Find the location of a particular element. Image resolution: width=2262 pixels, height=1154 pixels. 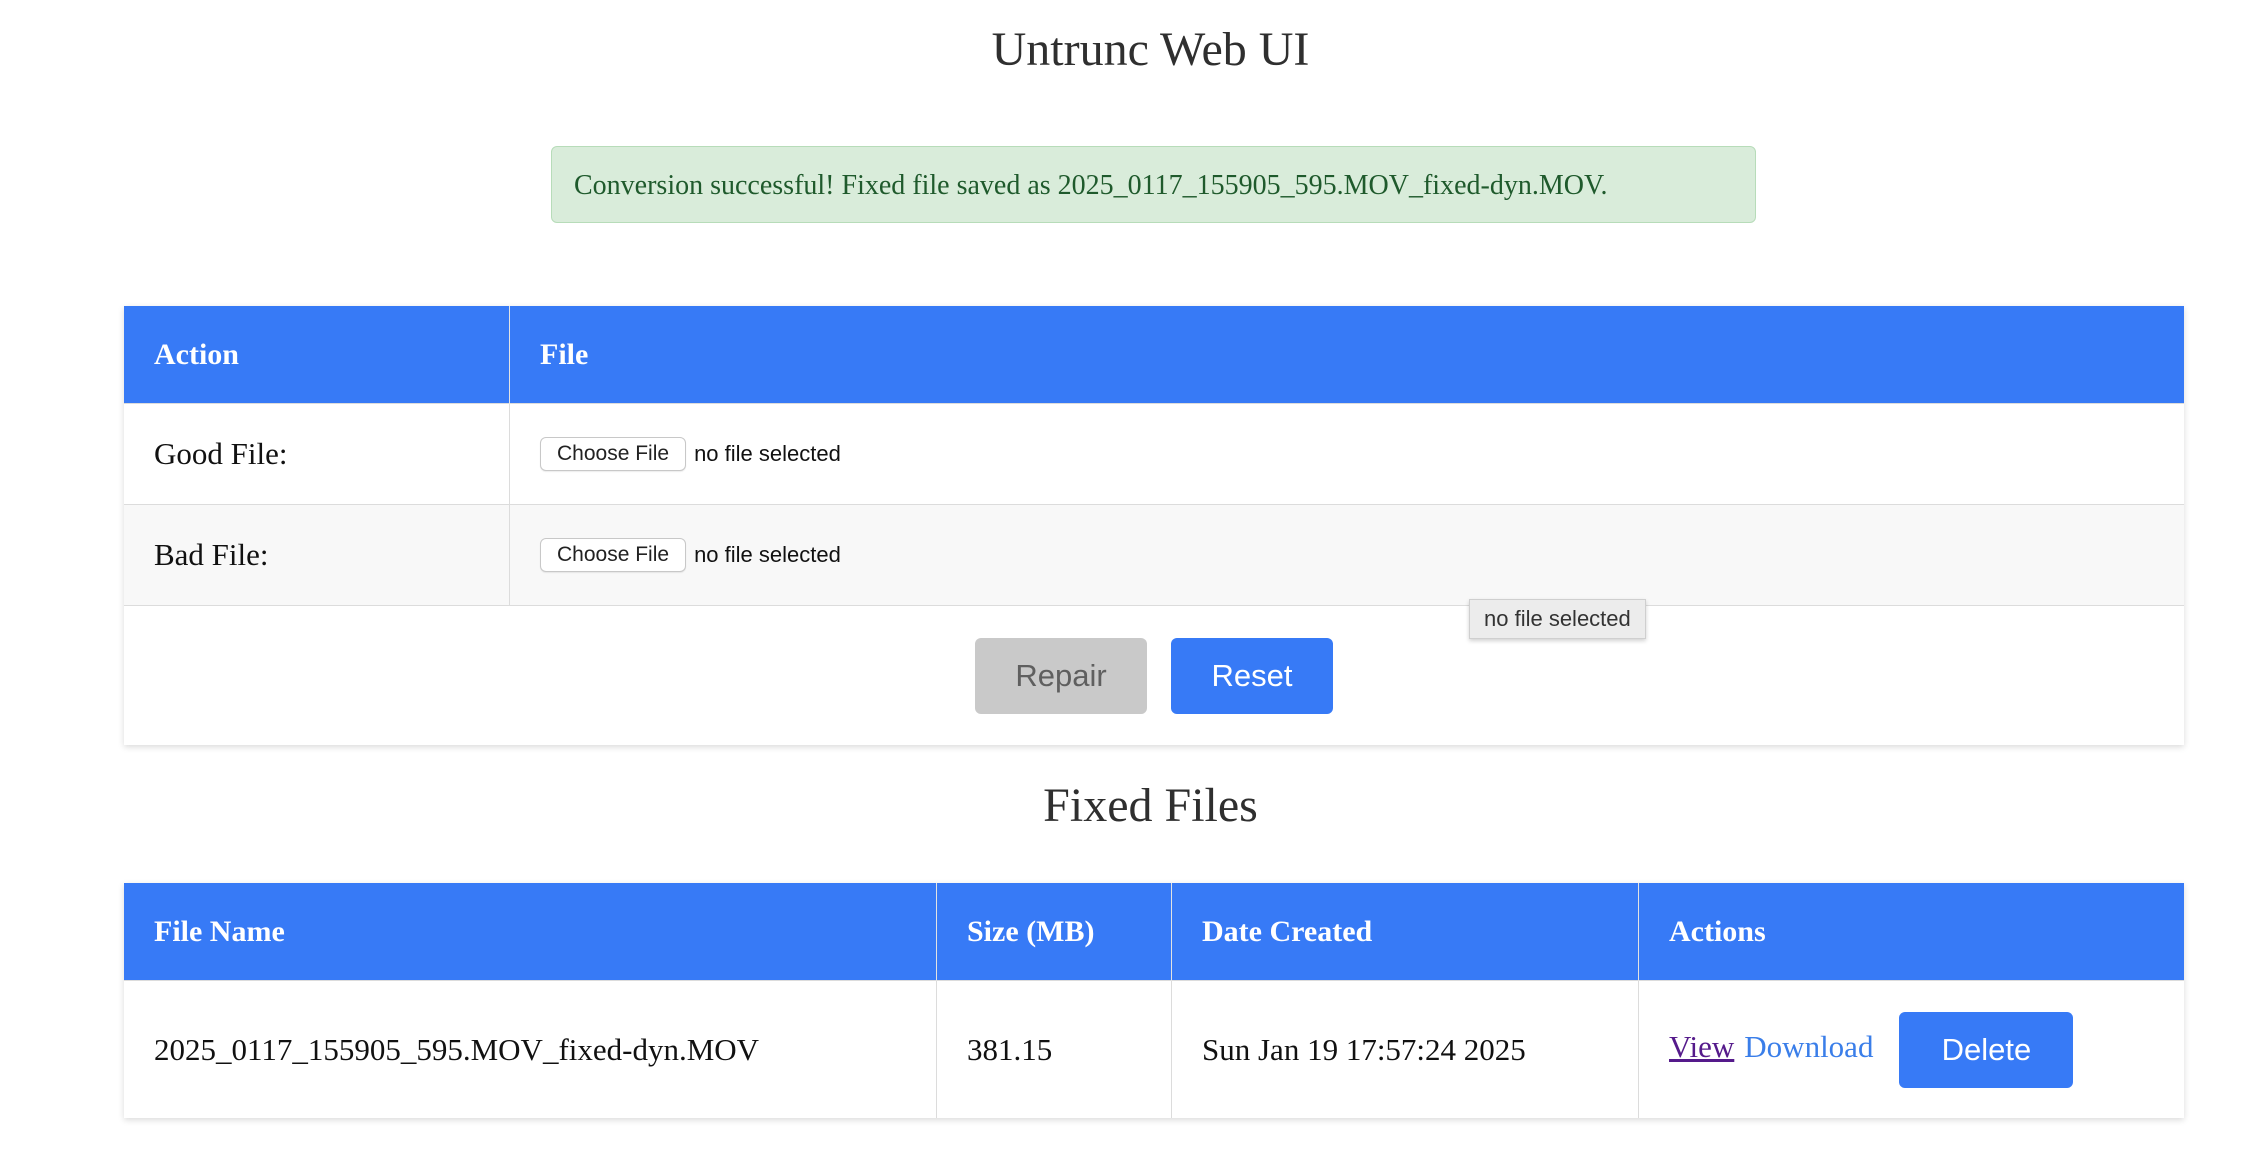

bad-file-cell: Choose File no file selected is located at coordinates (1346, 555).